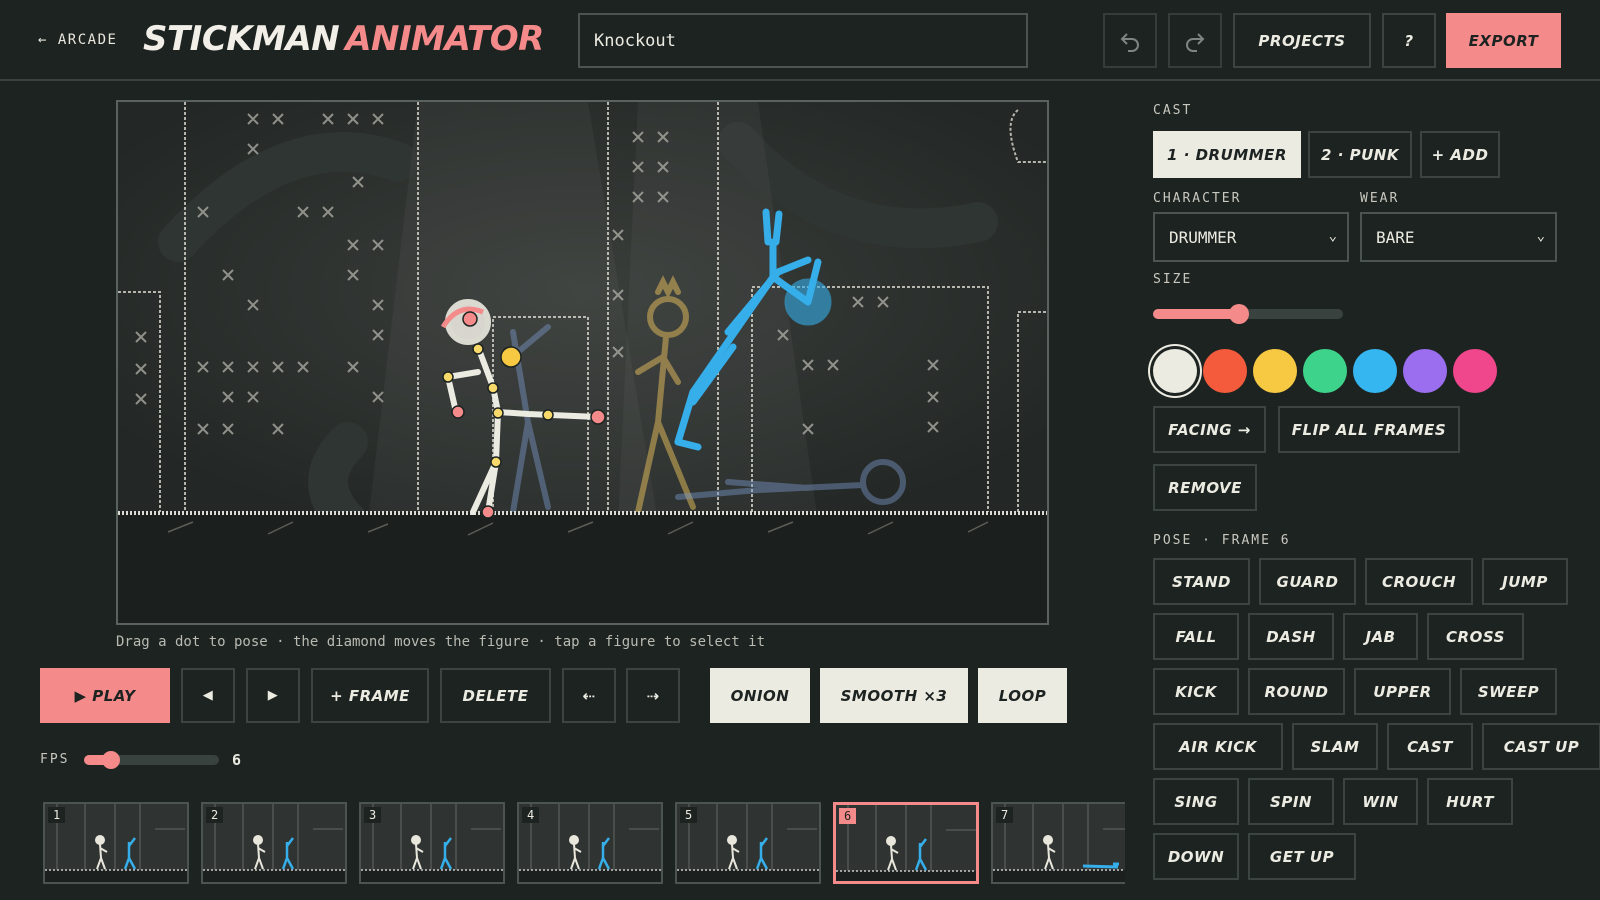 Image resolution: width=1600 pixels, height=900 pixels. What do you see at coordinates (1525, 581) in the screenshot?
I see `pose-button-jump: JUMP` at bounding box center [1525, 581].